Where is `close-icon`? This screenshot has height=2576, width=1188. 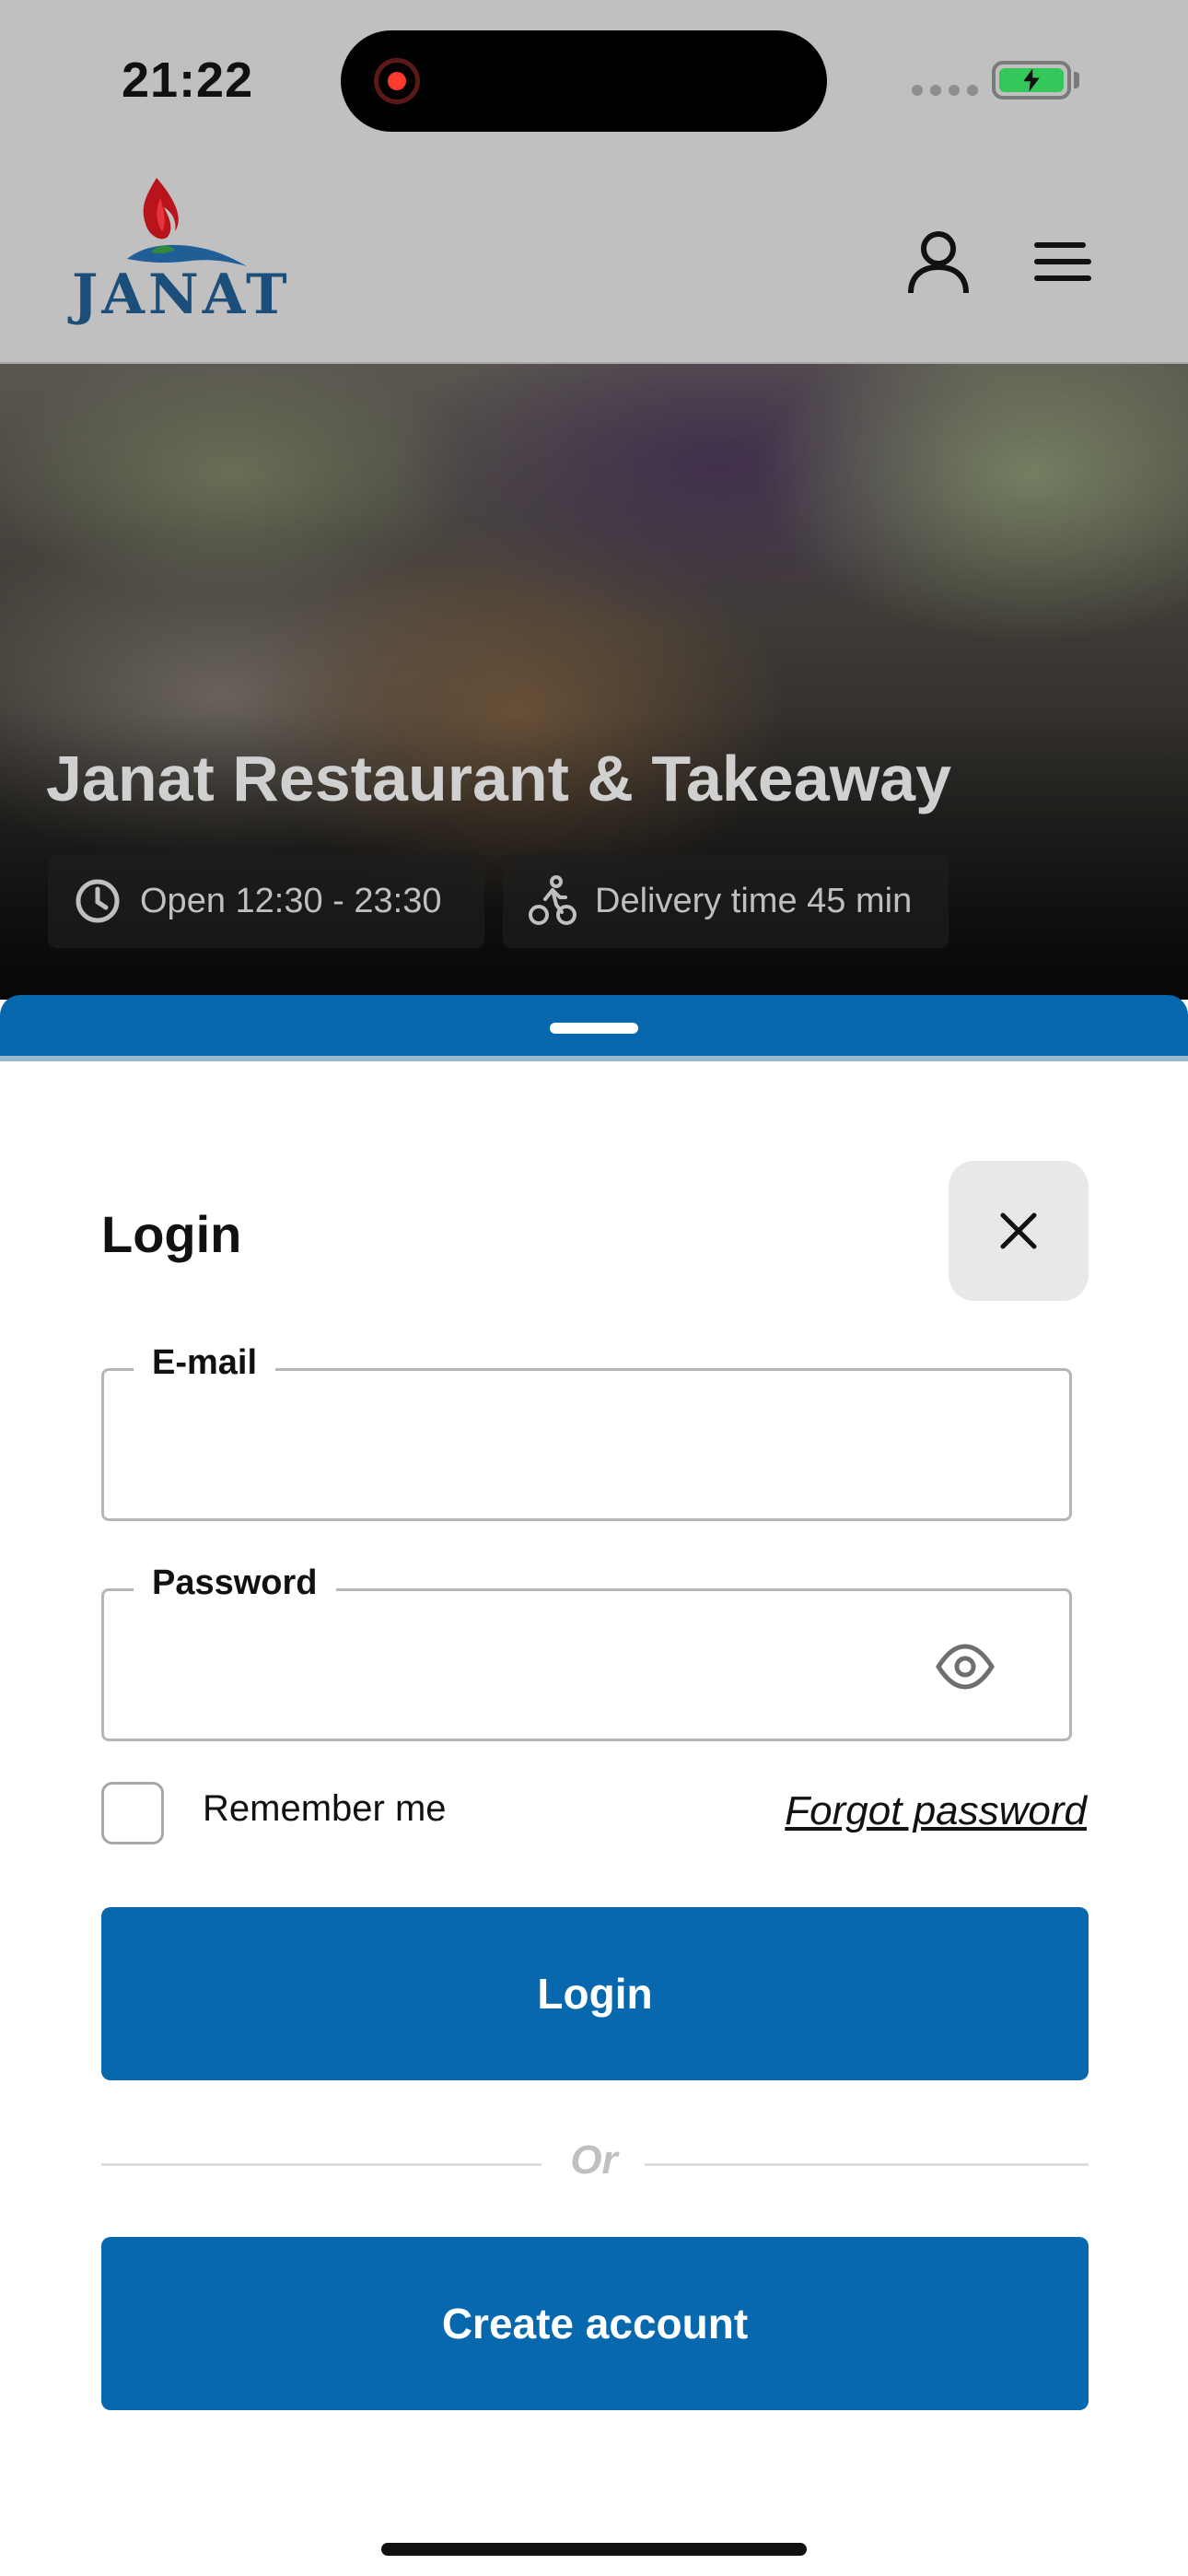 close-icon is located at coordinates (1019, 1230).